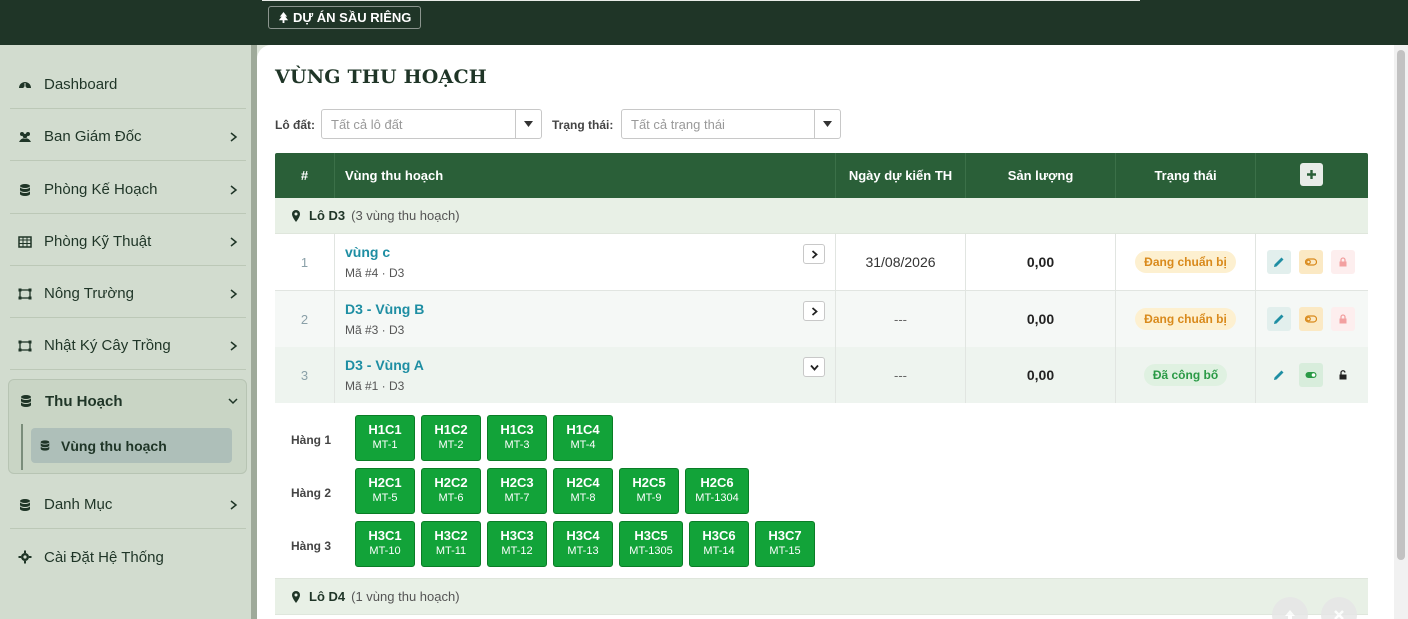 The height and width of the screenshot is (619, 1408). Describe the element at coordinates (128, 346) in the screenshot. I see `sidebar-item-nhat-ky-cay-trong: Nhật Ký Cây Trồng` at that location.